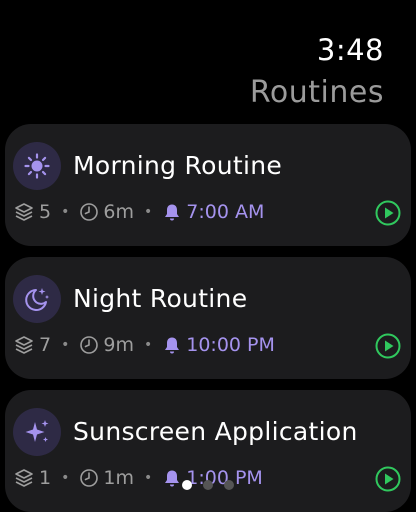 Image resolution: width=416 pixels, height=512 pixels. I want to click on sparkles-icon, so click(37, 431).